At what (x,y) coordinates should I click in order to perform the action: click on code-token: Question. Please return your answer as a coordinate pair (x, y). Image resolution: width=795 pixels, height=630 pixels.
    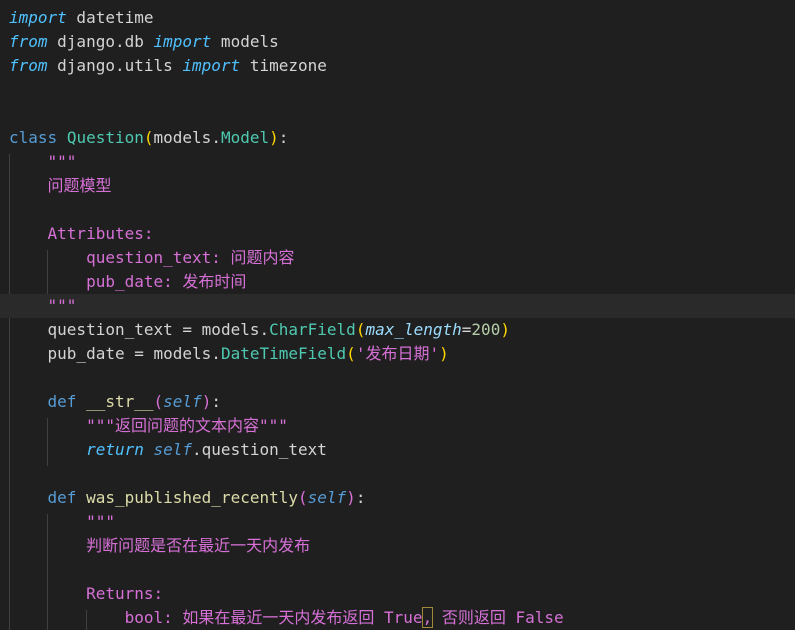
    Looking at the image, I should click on (105, 137).